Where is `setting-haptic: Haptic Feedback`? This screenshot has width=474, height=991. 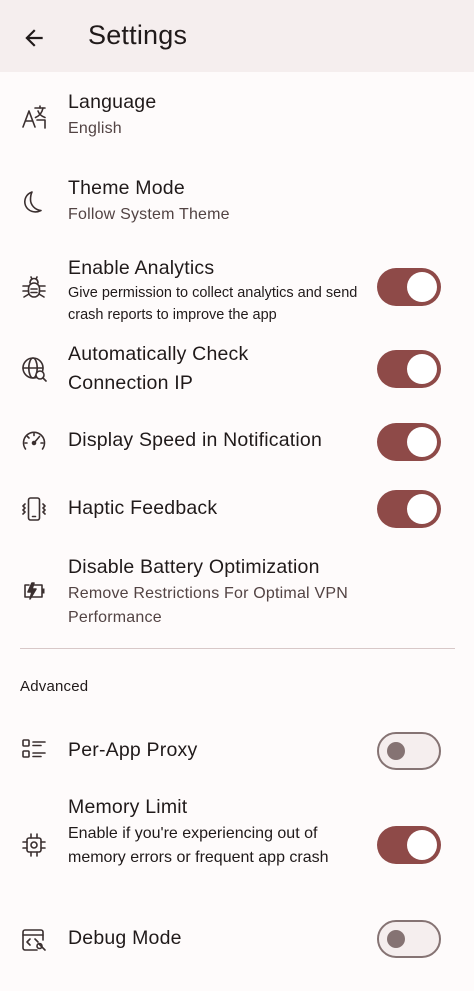
setting-haptic: Haptic Feedback is located at coordinates (237, 509).